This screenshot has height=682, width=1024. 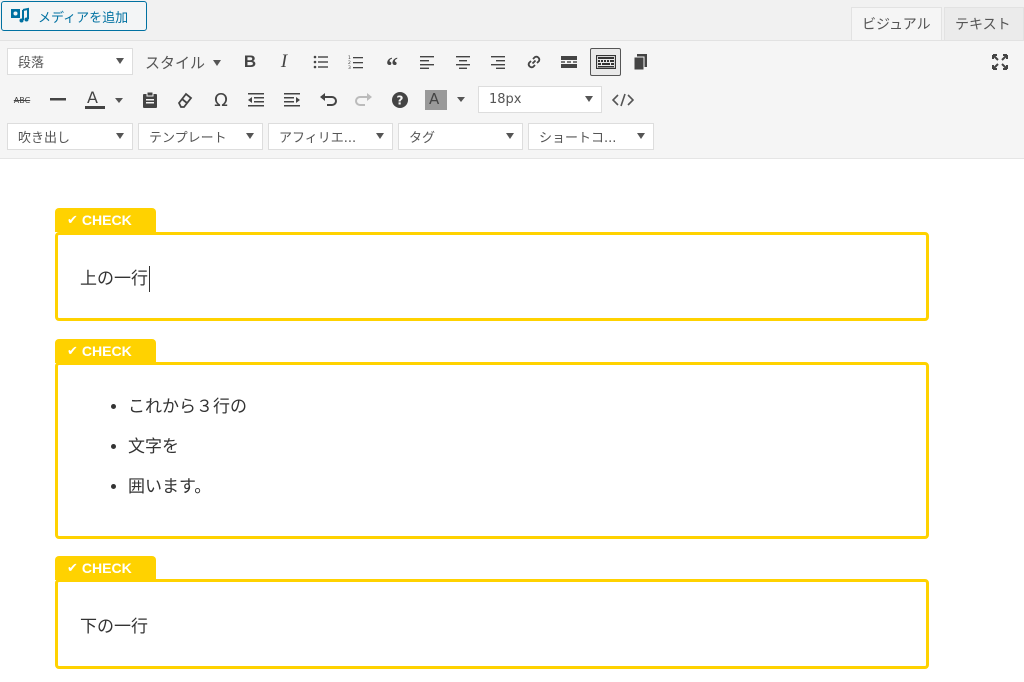 I want to click on box-paragraph-text: 上の一行, so click(x=114, y=279).